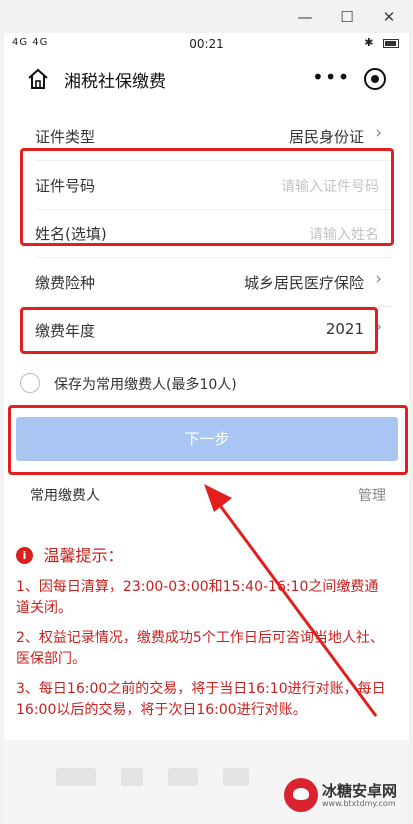 The width and height of the screenshot is (413, 824). I want to click on nav-bar: 湘税社保缴费 •••, so click(206, 79).